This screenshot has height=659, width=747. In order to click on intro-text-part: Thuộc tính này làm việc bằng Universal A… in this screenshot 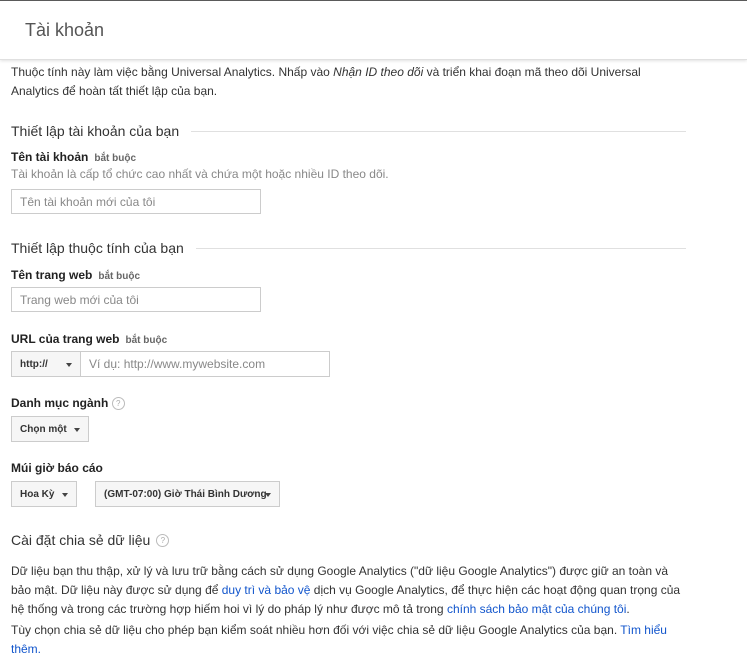, I will do `click(172, 72)`.